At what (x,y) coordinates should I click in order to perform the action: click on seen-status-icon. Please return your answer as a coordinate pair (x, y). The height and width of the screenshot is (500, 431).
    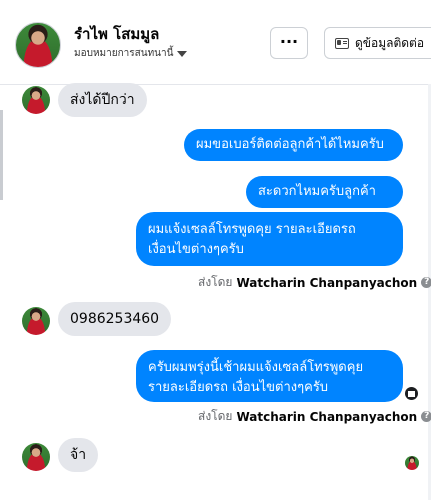
    Looking at the image, I should click on (411, 393).